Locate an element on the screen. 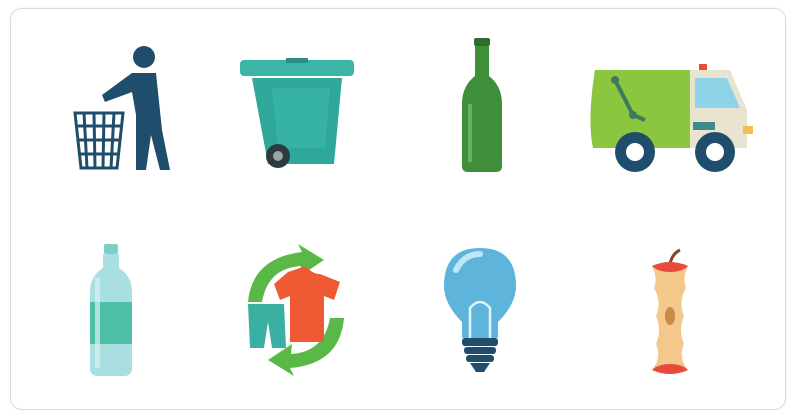 This screenshot has width=787, height=410. person-trash-icon is located at coordinates (120, 106).